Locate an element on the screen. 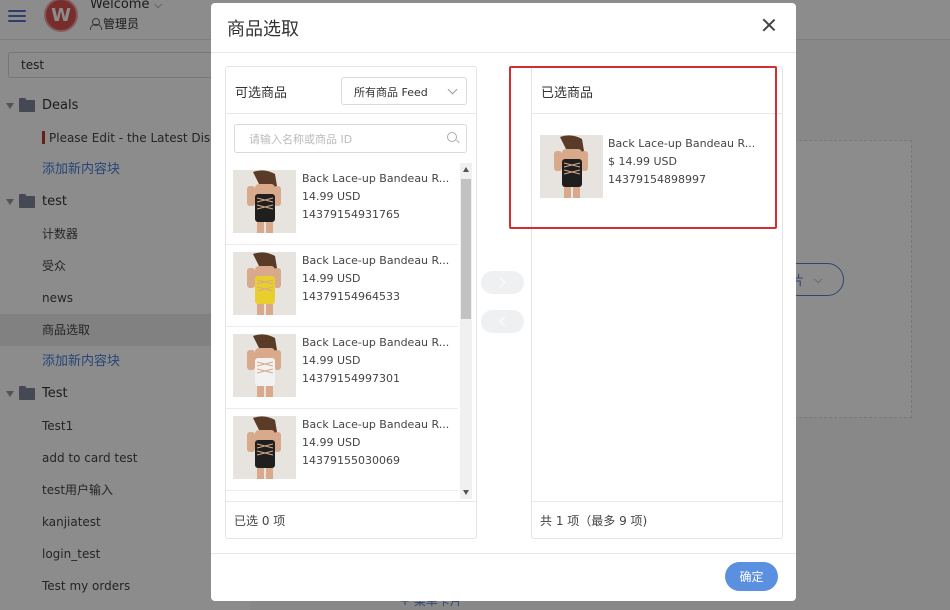 The image size is (950, 610). chevron-left-icon is located at coordinates (504, 321).